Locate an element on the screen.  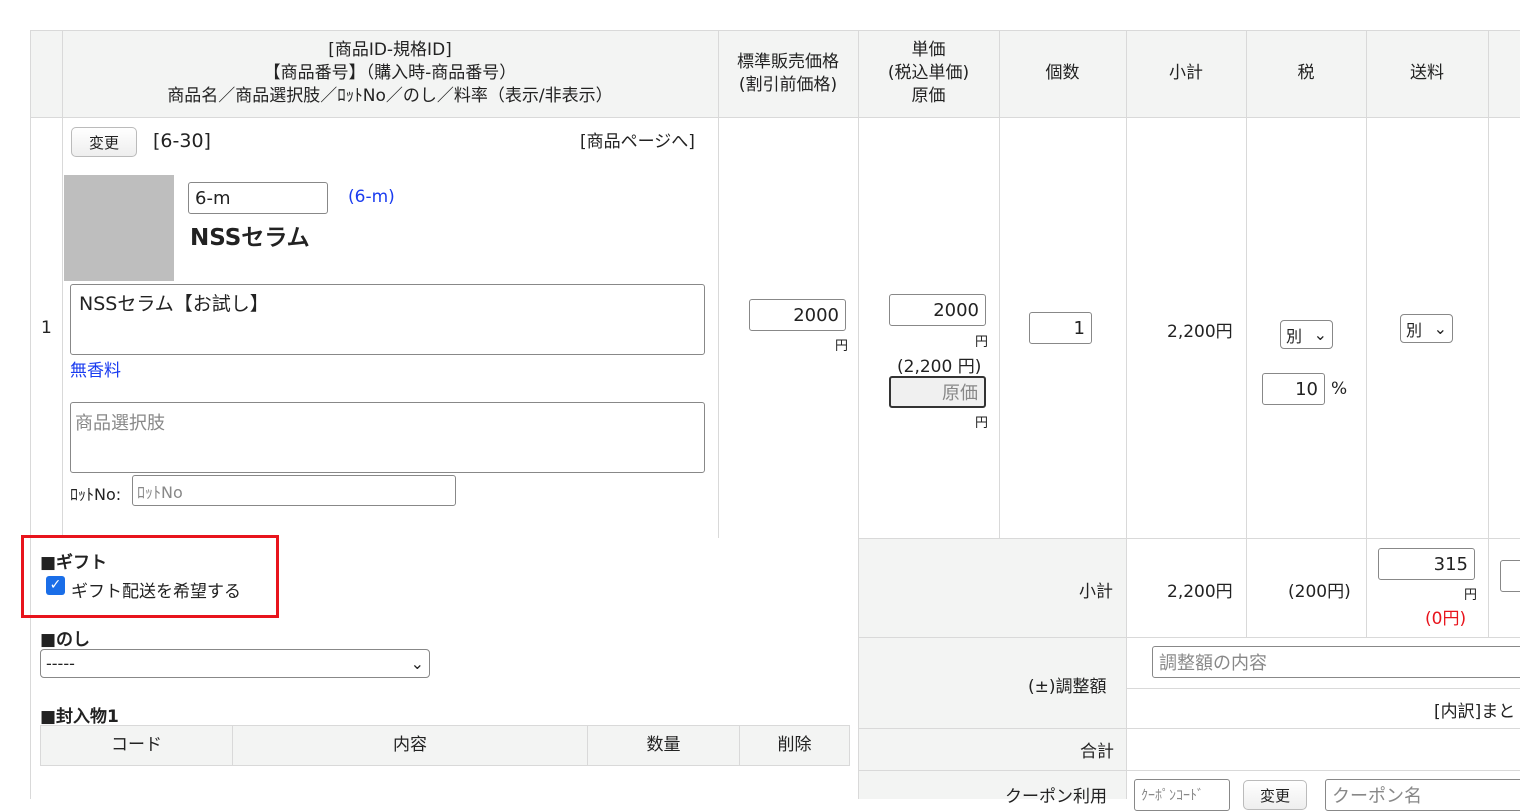
lot-label: ﾛｯﾄNo: is located at coordinates (96, 494).